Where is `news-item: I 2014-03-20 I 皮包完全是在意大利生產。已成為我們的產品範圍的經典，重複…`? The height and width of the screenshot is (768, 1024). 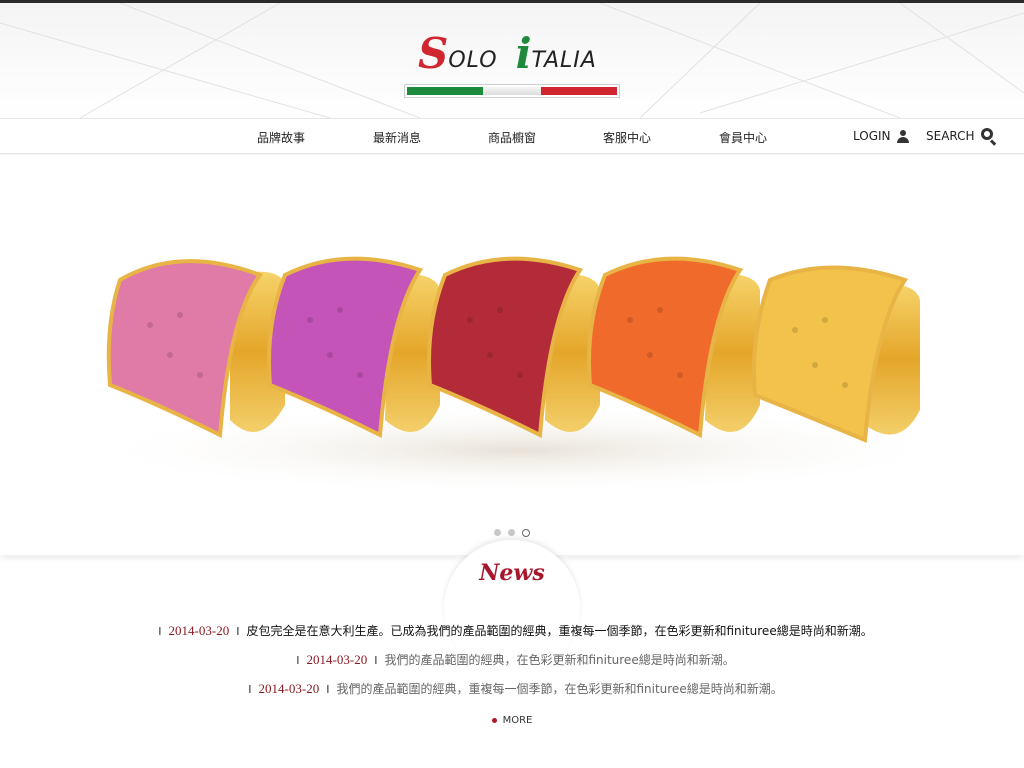
news-item: I 2014-03-20 I 皮包完全是在意大利生產。已成為我們的產品範圍的經典，重複… is located at coordinates (512, 630).